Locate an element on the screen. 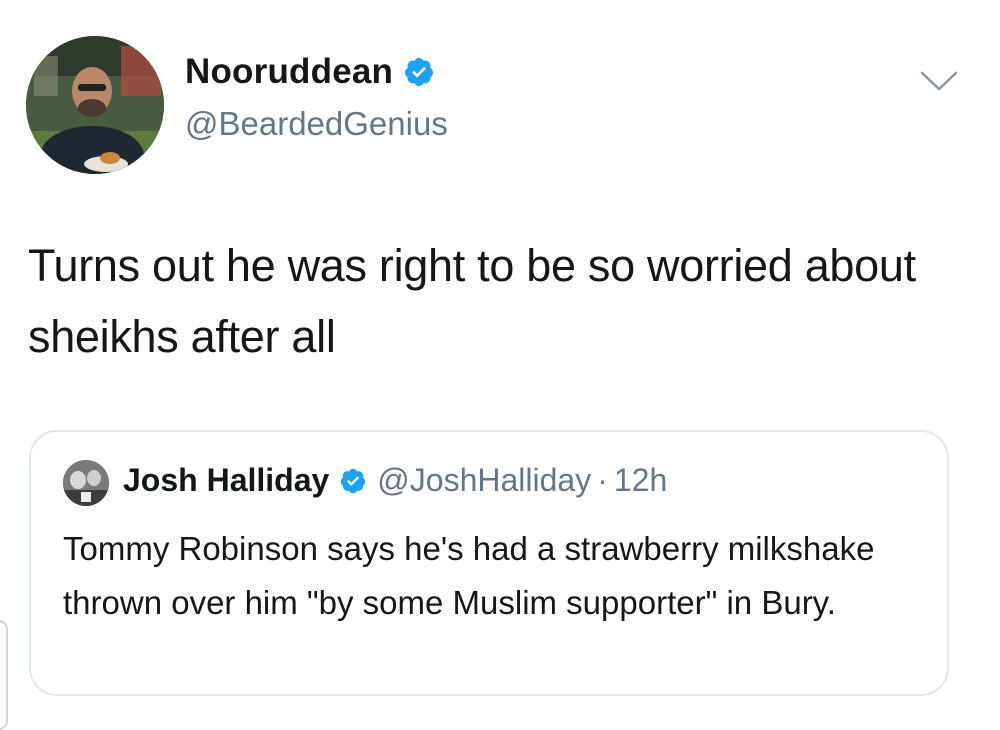  chevron-down-icon is located at coordinates (939, 81).